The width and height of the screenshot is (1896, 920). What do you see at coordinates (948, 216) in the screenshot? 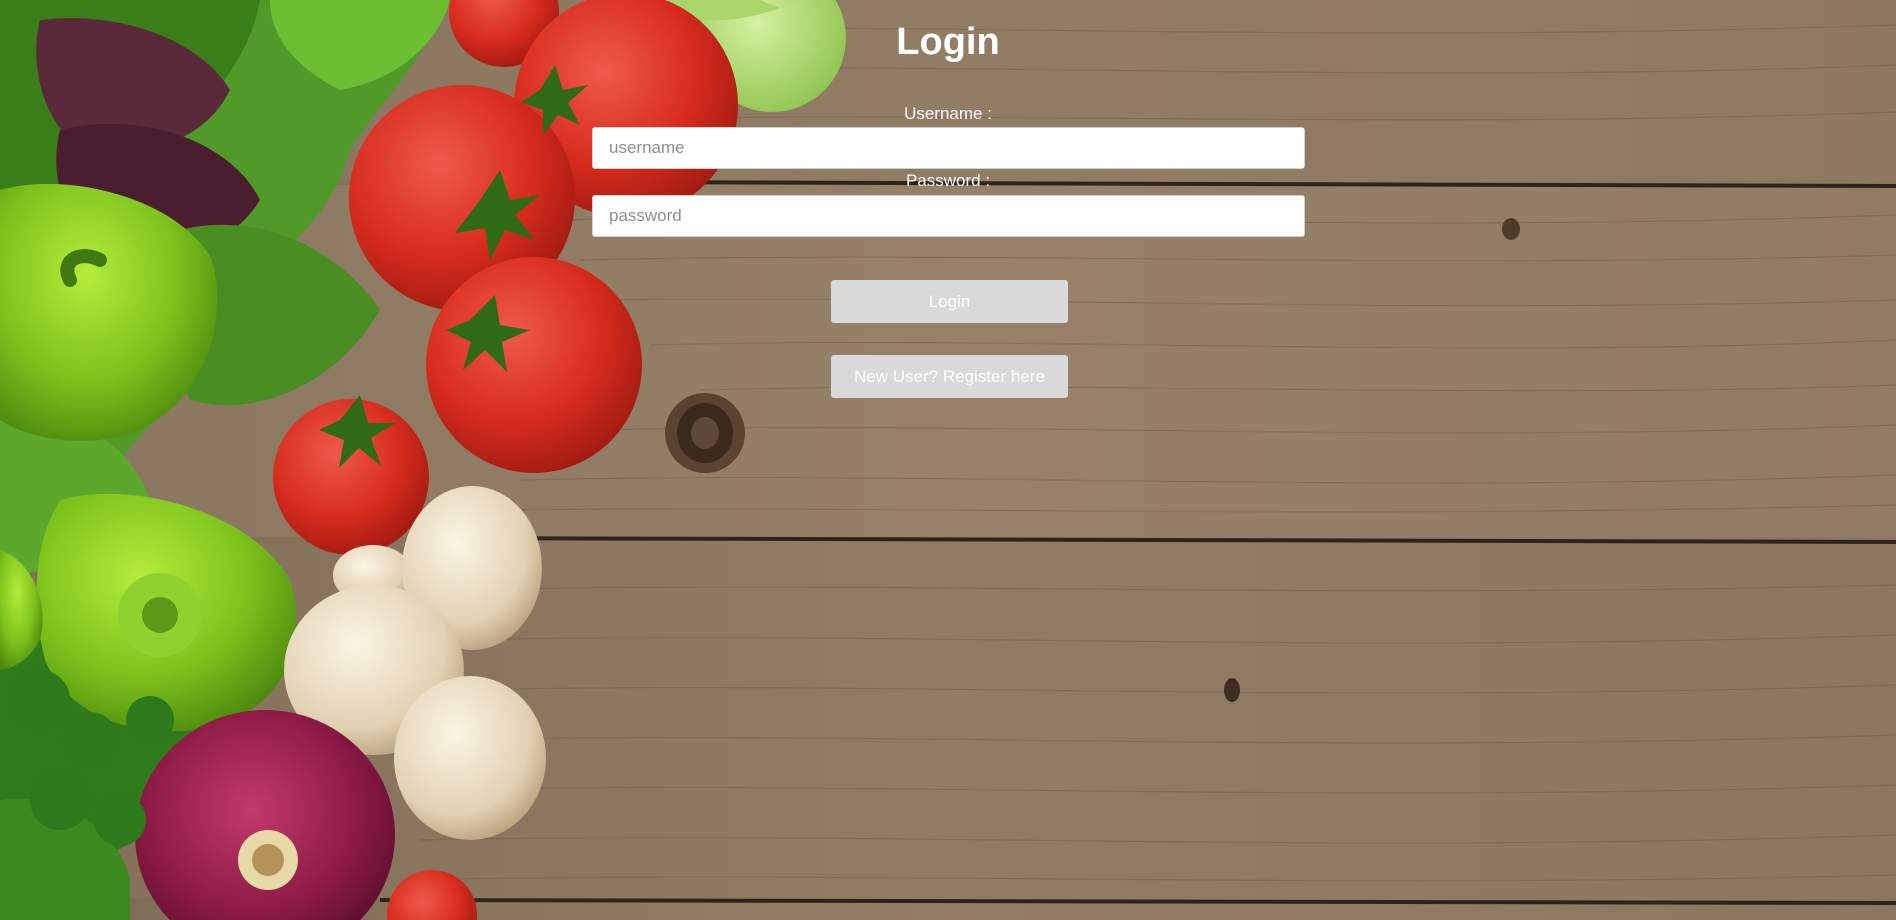
I see `password-input` at bounding box center [948, 216].